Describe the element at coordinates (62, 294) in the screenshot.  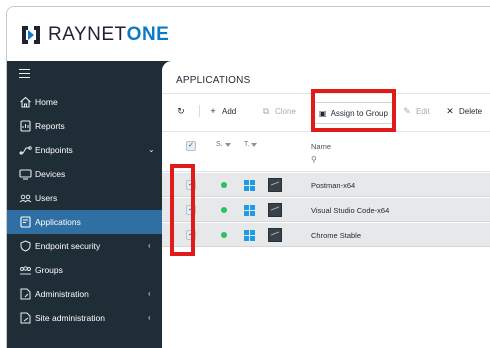
I see `sidebar-item-label: Administration` at that location.